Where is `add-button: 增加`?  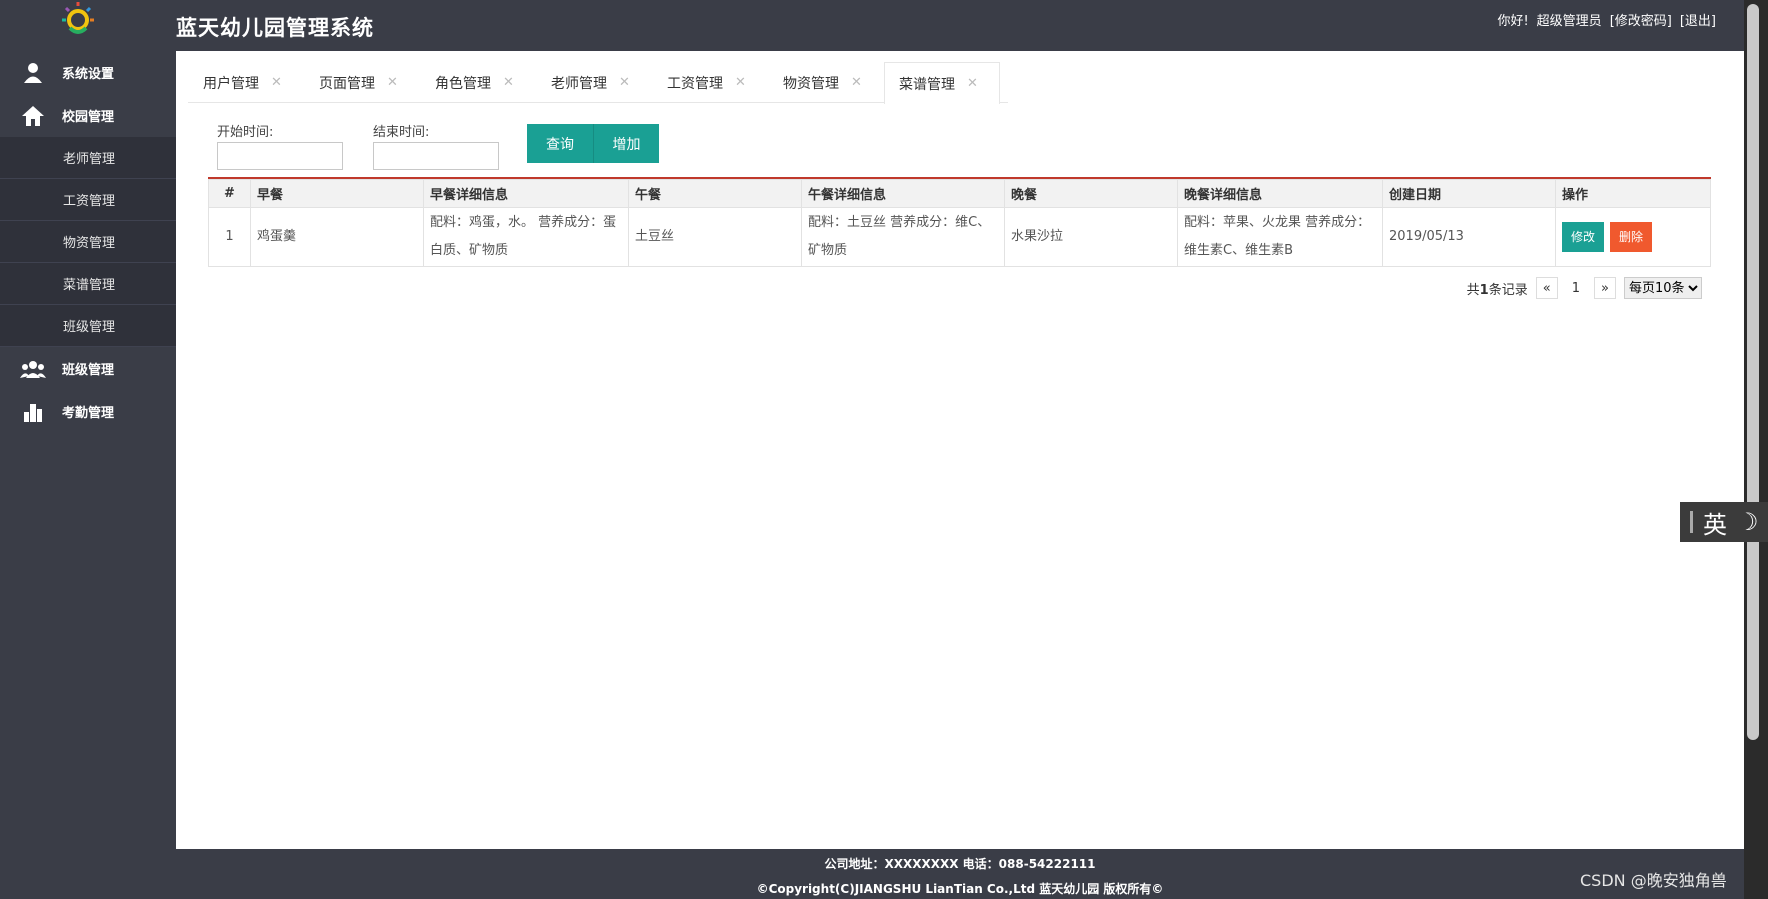 add-button: 增加 is located at coordinates (626, 143).